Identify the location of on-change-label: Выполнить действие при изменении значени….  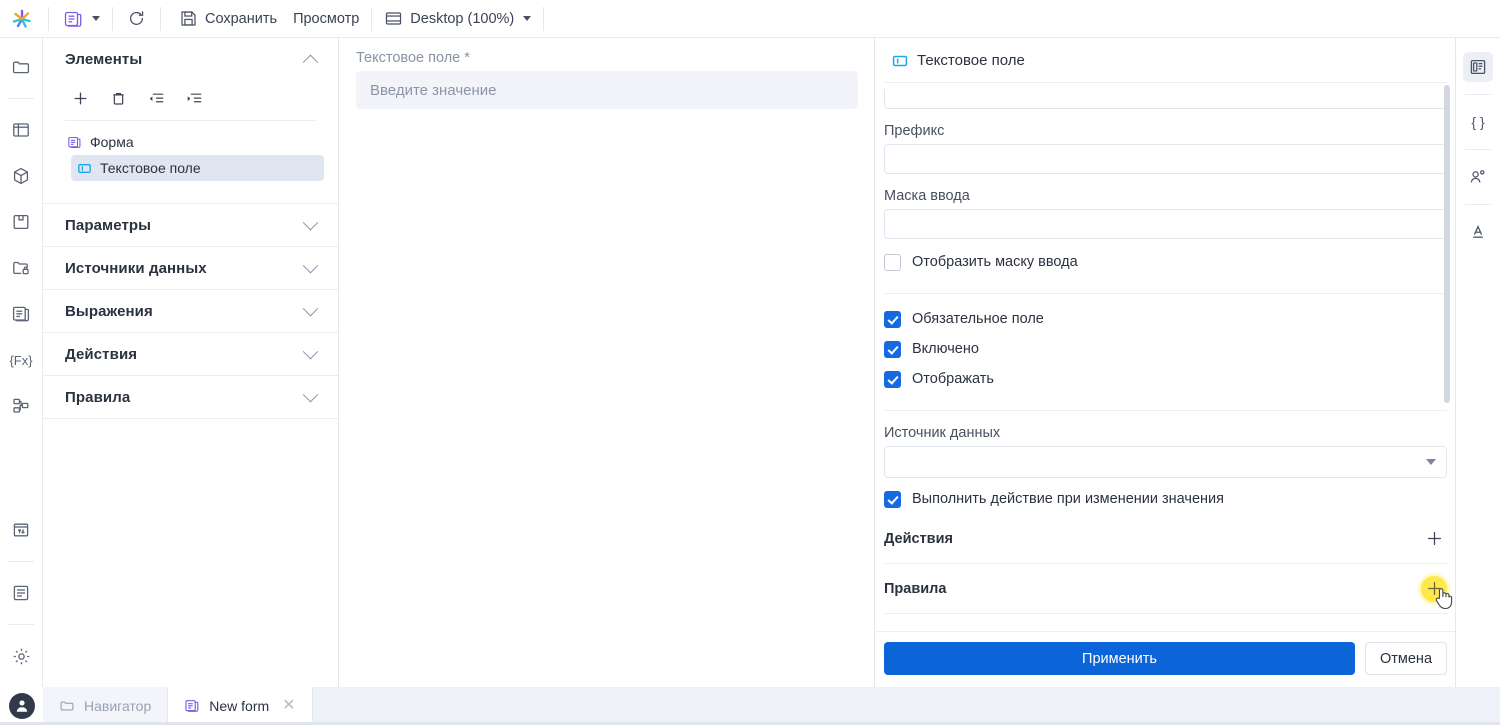
(1068, 499).